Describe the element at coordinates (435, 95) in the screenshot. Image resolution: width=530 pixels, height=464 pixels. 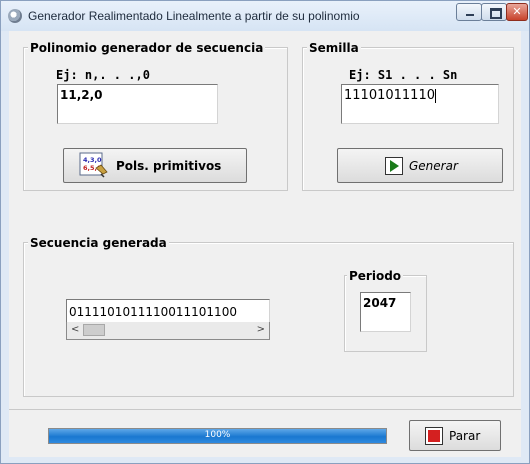
I see `text-caret` at that location.